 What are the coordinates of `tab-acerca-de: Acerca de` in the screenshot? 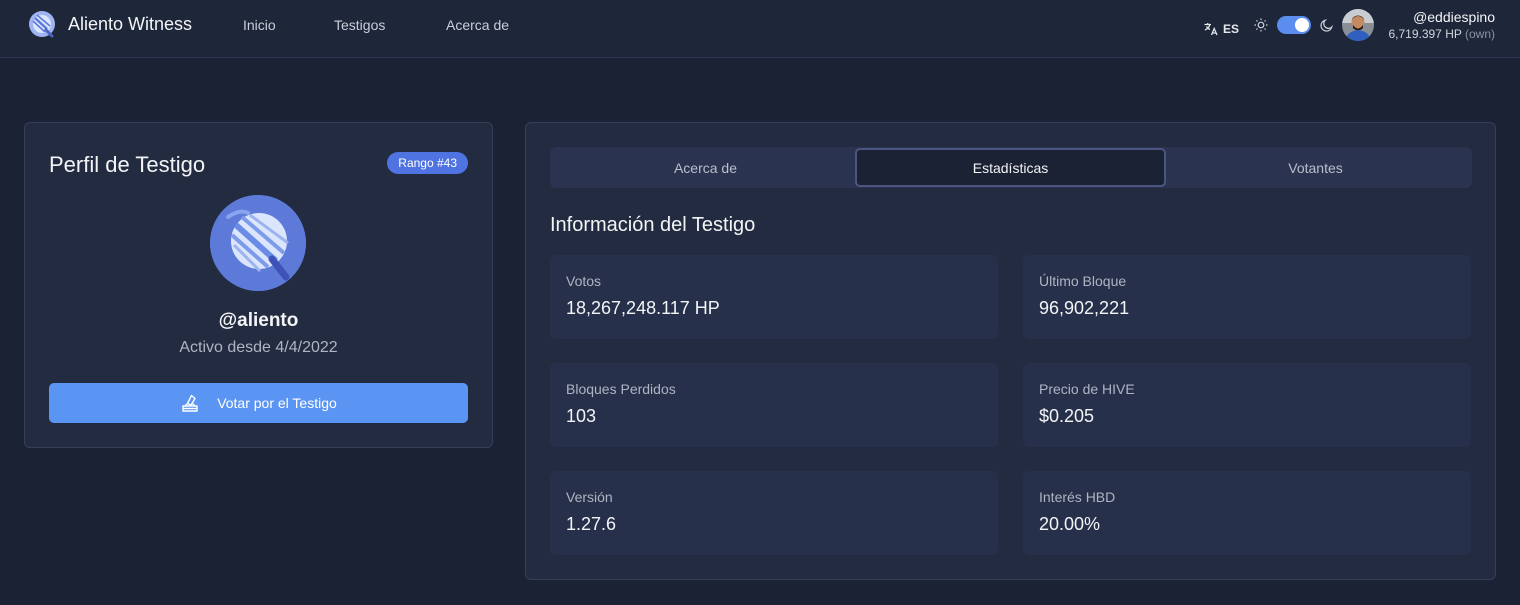 It's located at (705, 167).